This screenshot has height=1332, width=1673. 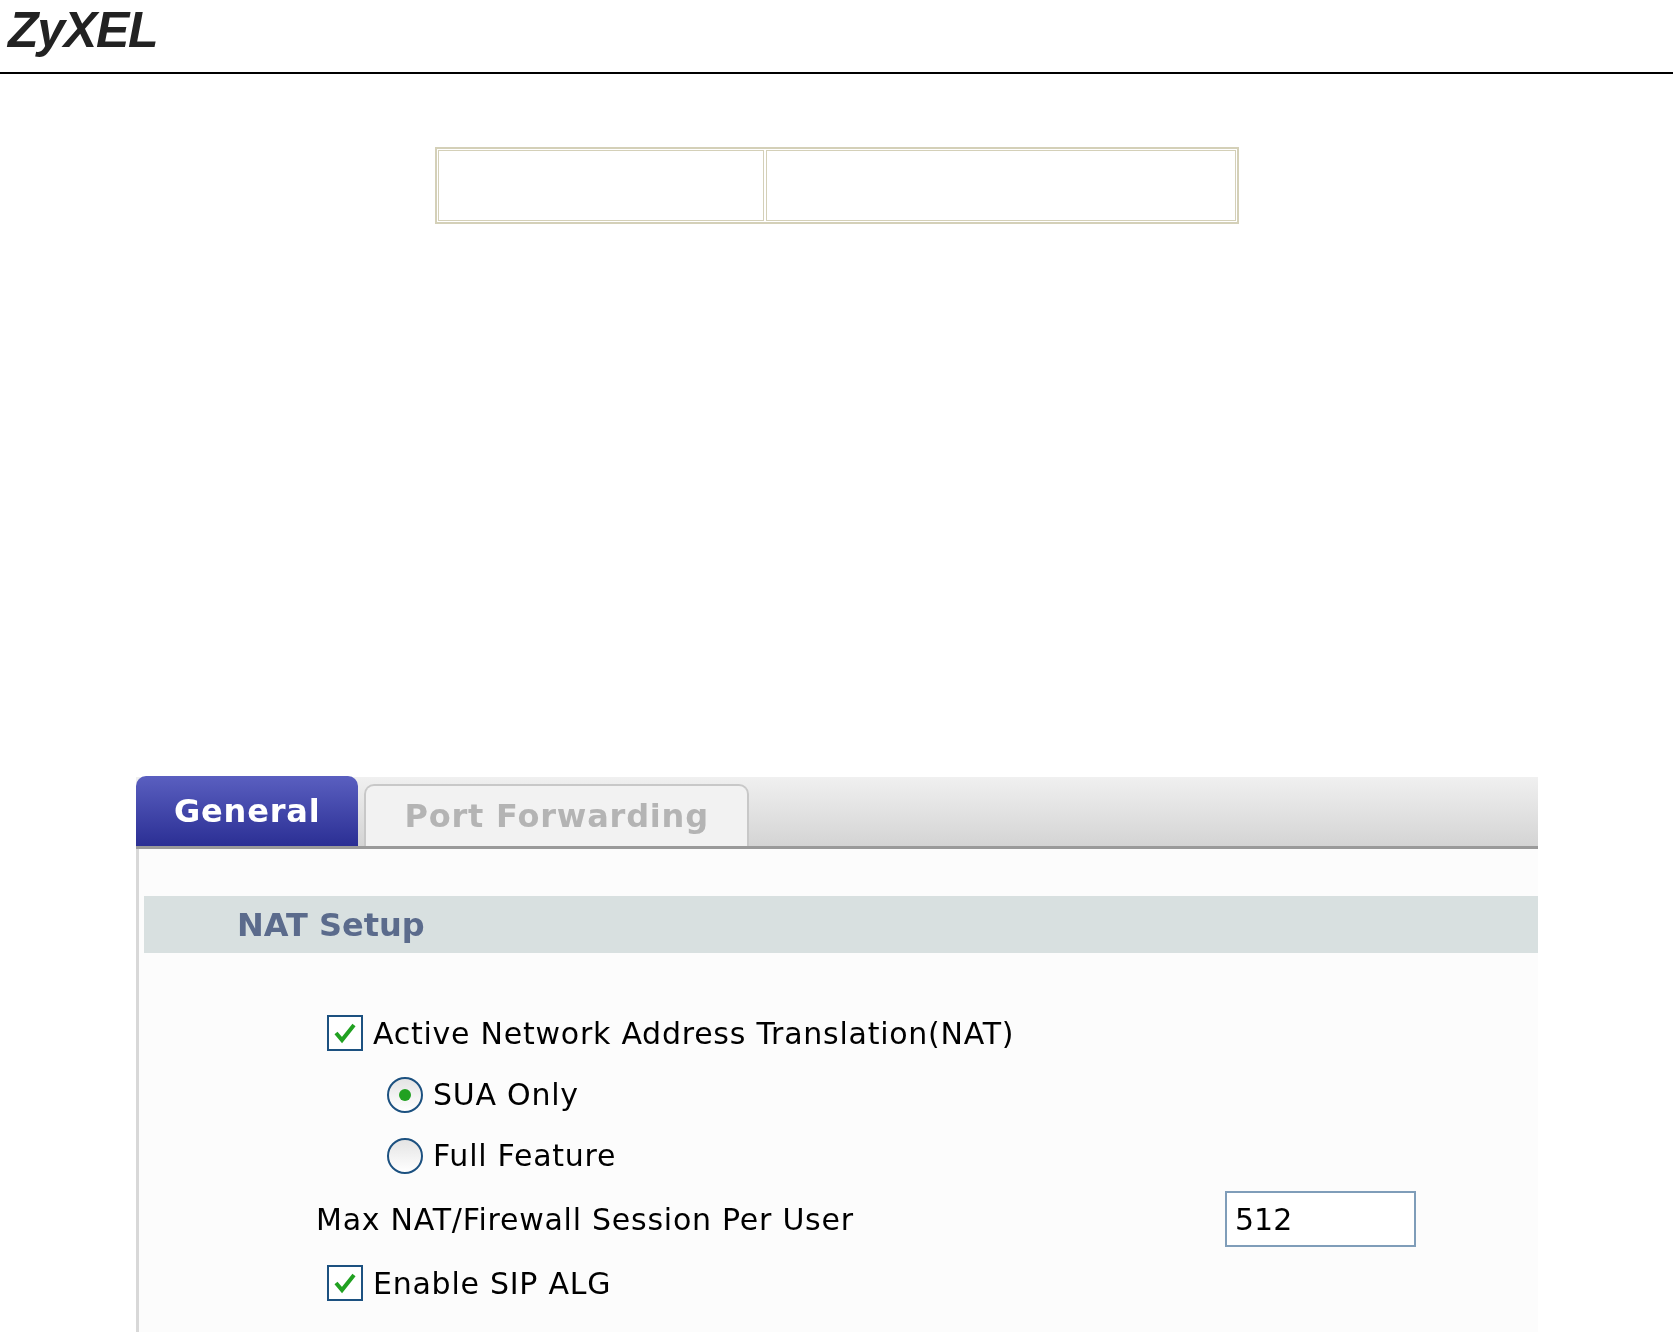 I want to click on input-field: 512, so click(x=1320, y=1219).